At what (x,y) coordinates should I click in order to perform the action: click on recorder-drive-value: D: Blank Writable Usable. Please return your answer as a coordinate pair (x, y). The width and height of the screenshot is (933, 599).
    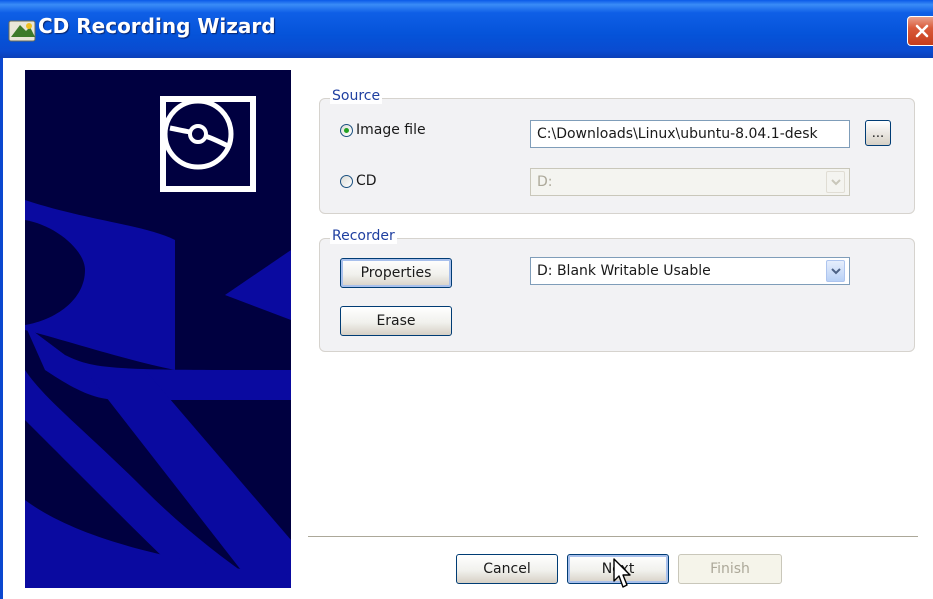
    Looking at the image, I should click on (624, 271).